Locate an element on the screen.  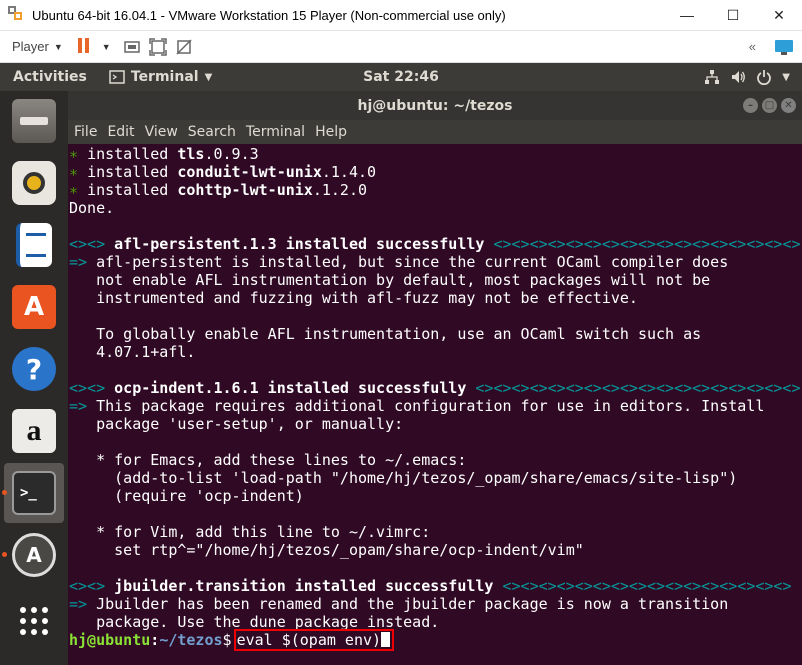
library-button is located at coordinates (784, 47).